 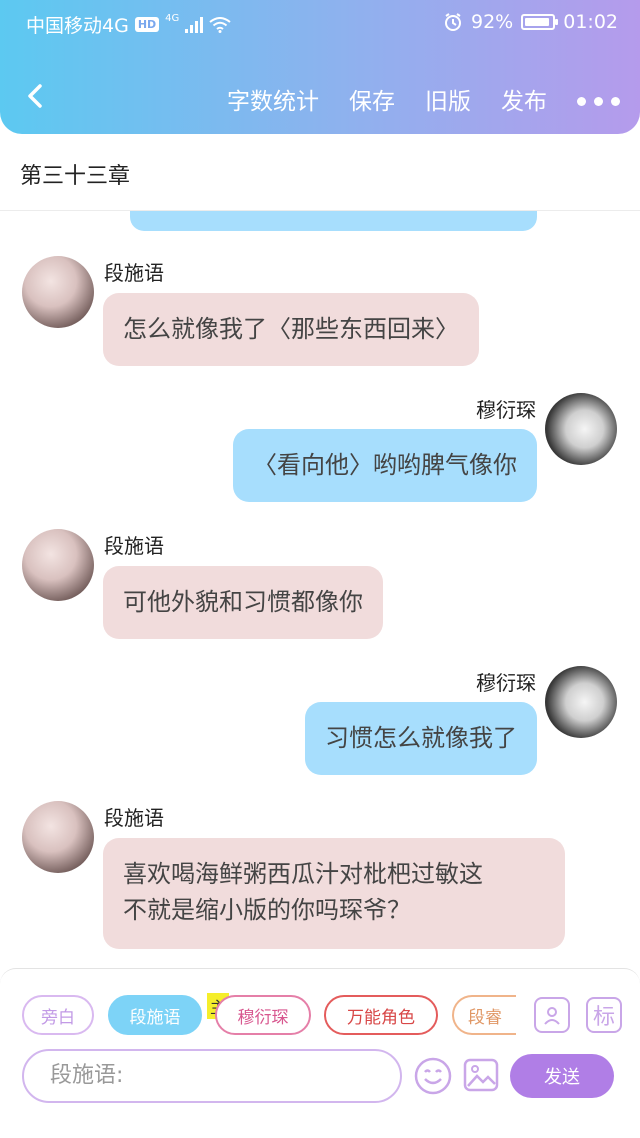 I want to click on clock: 01:02, so click(x=590, y=22).